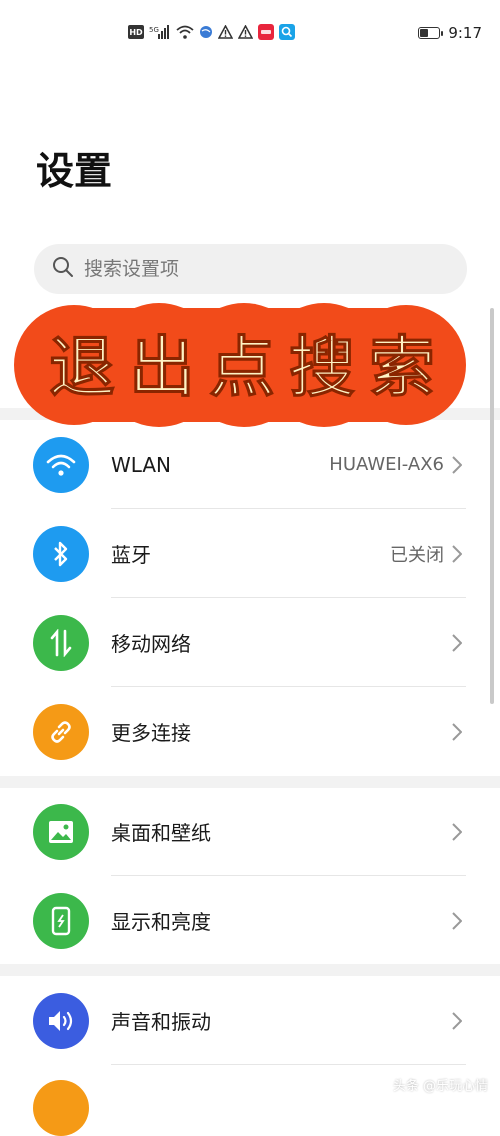 The height and width of the screenshot is (1136, 500). What do you see at coordinates (250, 731) in the screenshot?
I see `list-item-more-connections: 更多连接` at bounding box center [250, 731].